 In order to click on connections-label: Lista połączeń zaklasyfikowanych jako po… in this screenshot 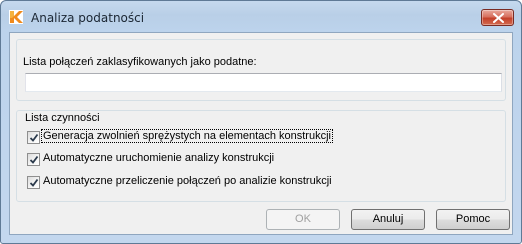, I will do `click(140, 62)`.